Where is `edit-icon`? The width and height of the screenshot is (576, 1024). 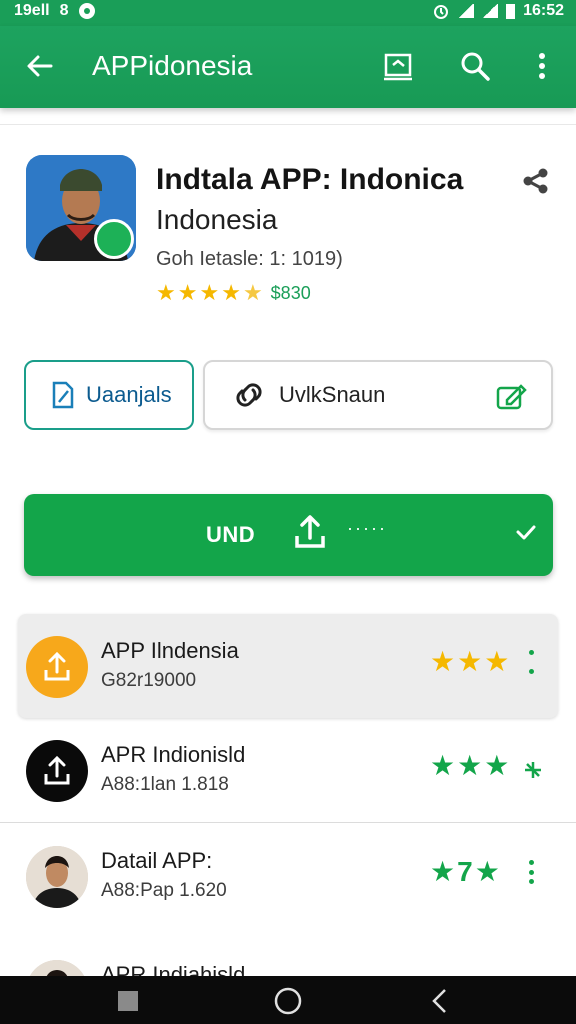 edit-icon is located at coordinates (511, 397).